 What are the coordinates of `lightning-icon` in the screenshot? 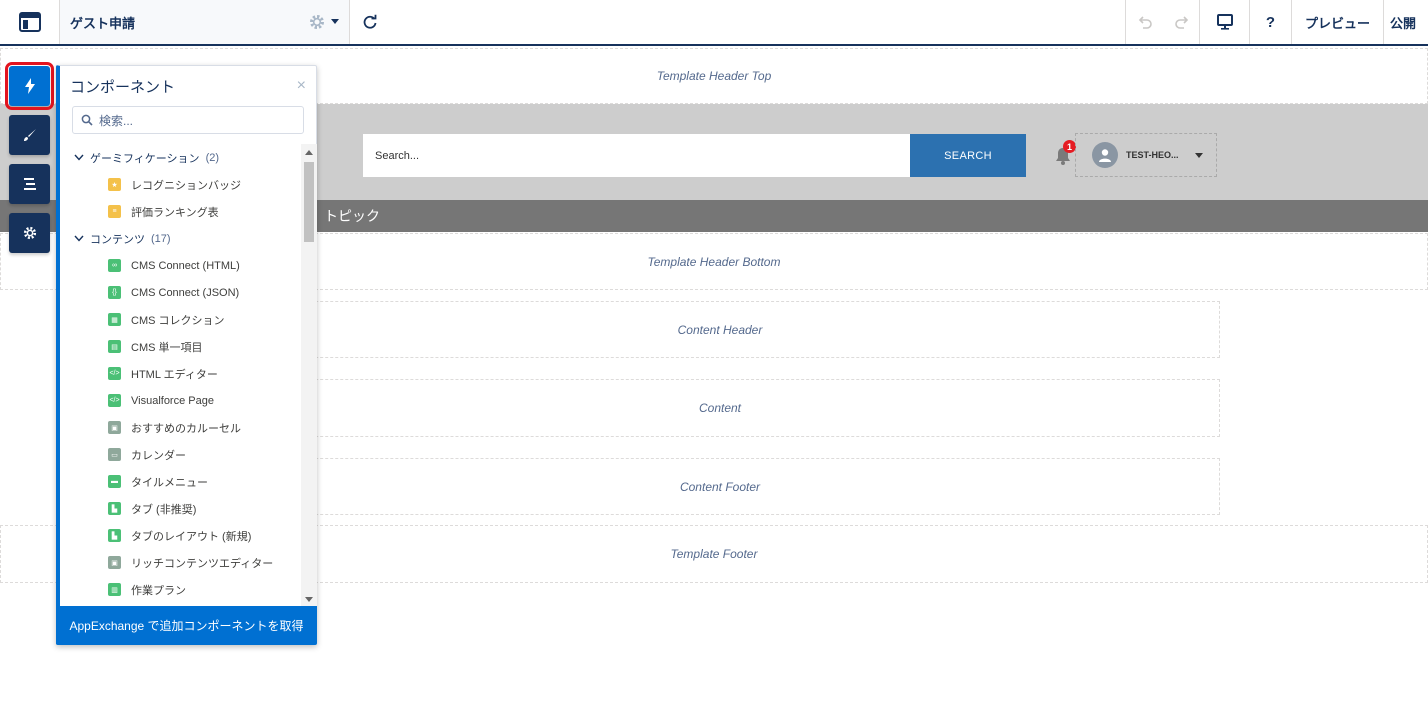 It's located at (29, 86).